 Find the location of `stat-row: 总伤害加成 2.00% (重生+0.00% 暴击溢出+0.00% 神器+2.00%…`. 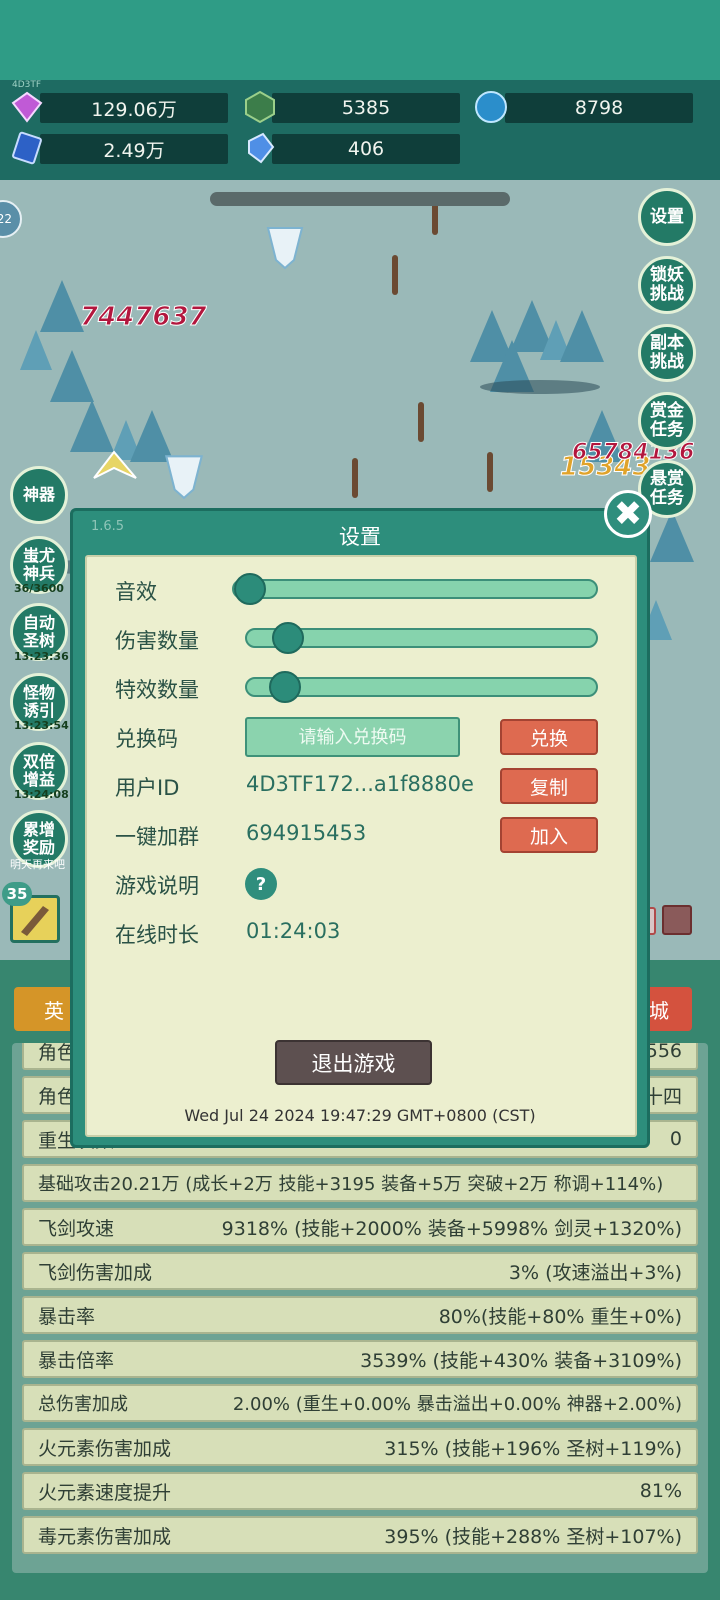

stat-row: 总伤害加成 2.00% (重生+0.00% 暴击溢出+0.00% 神器+2.00%… is located at coordinates (360, 1403).